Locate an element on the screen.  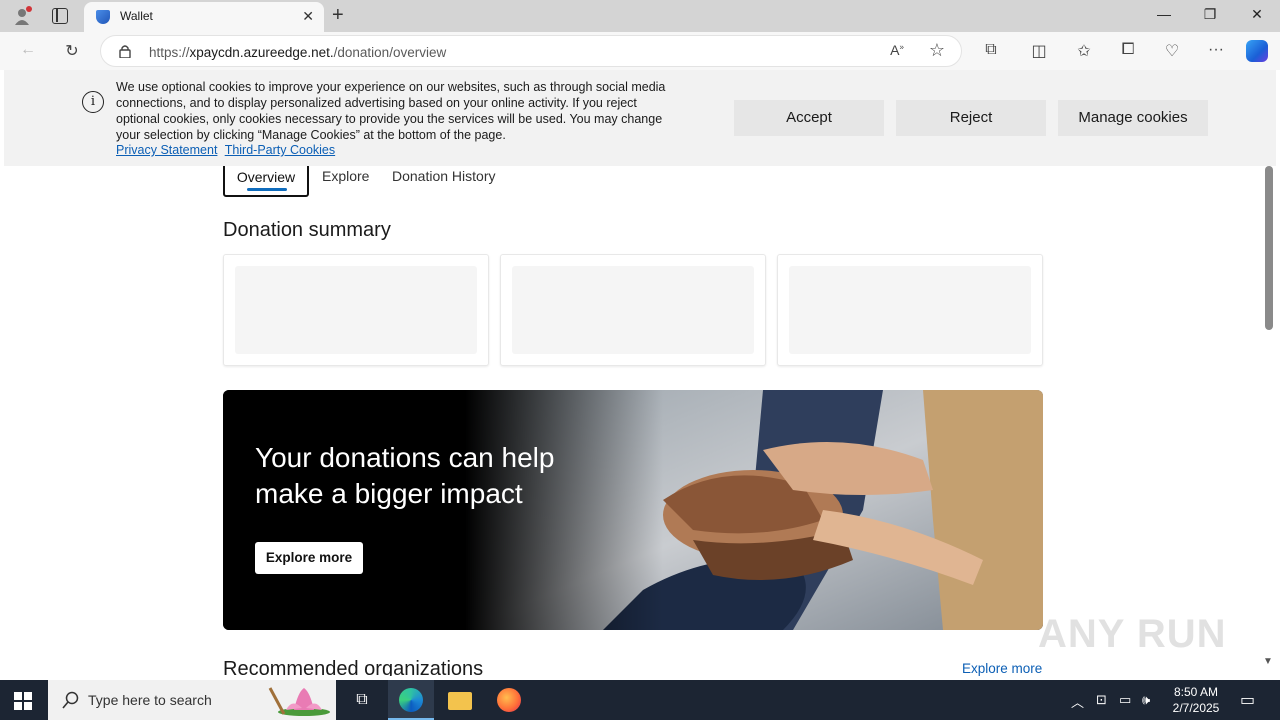
minimize-icon: — is located at coordinates (1164, 14).